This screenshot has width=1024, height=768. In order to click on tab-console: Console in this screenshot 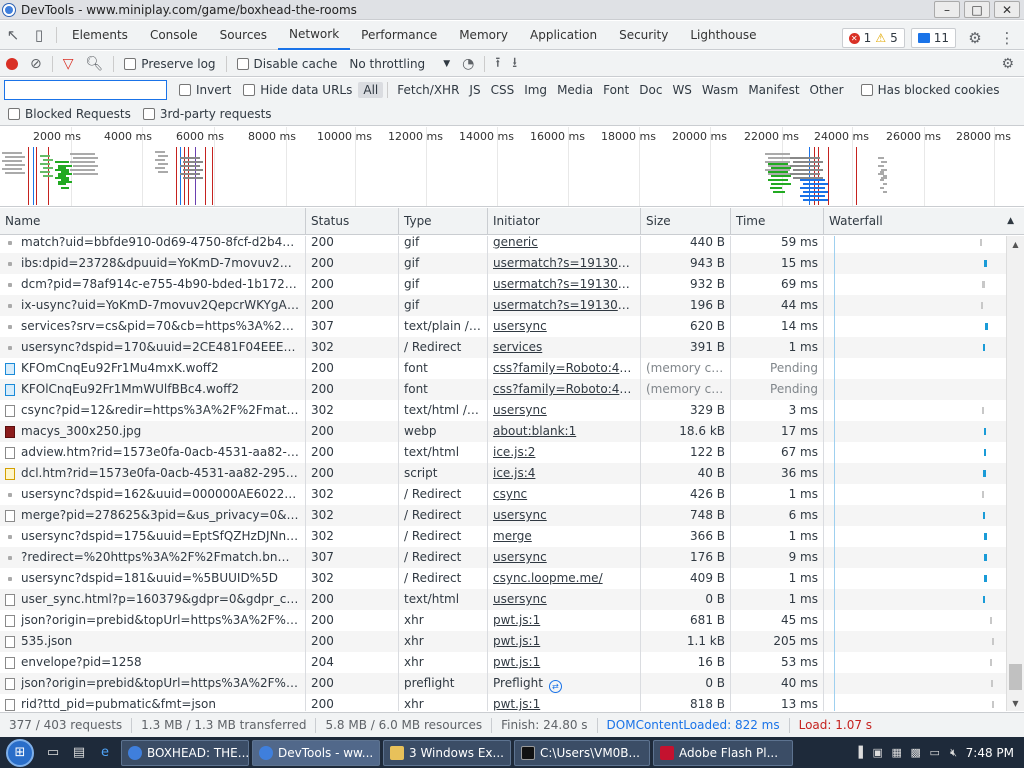, I will do `click(174, 35)`.